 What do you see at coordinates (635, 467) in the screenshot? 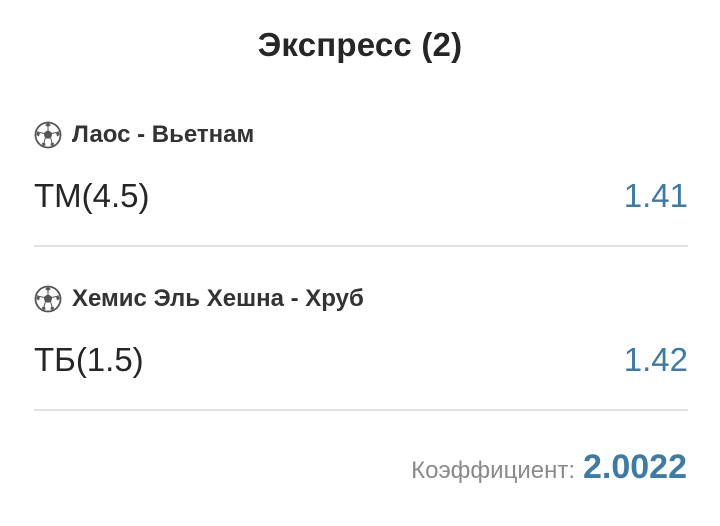
I see `total-odds-value: 2.0022` at bounding box center [635, 467].